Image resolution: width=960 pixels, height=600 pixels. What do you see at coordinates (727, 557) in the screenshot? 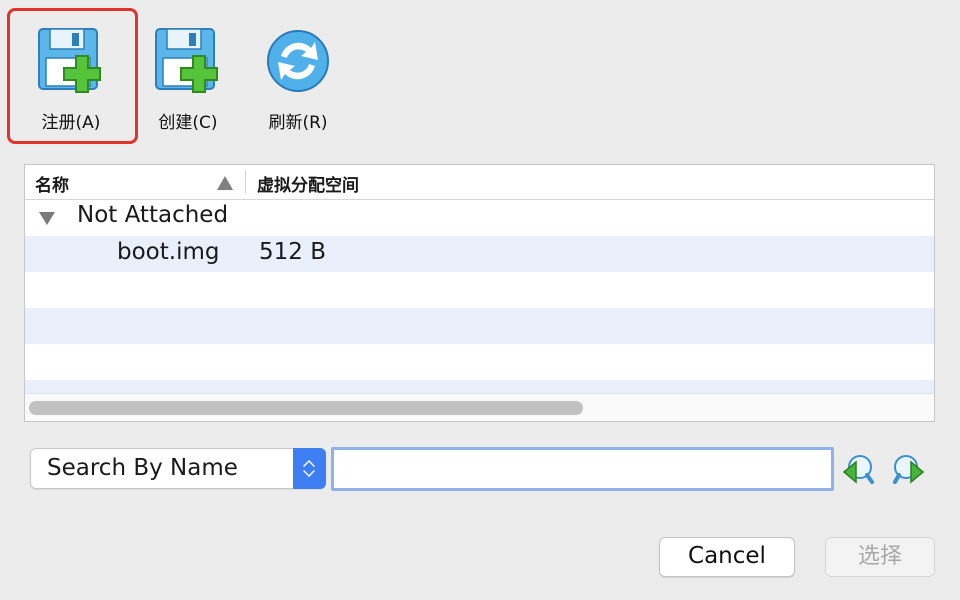
I see `cancel-button: Cancel` at bounding box center [727, 557].